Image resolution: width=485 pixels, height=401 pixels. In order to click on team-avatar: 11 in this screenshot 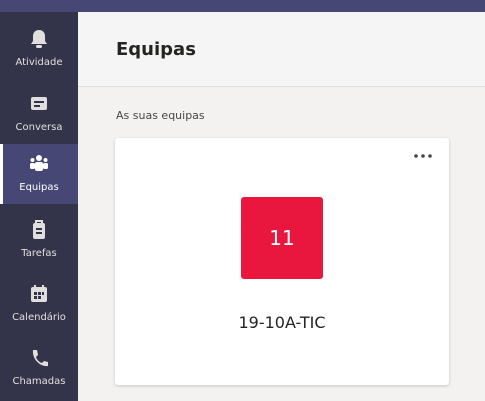, I will do `click(282, 238)`.